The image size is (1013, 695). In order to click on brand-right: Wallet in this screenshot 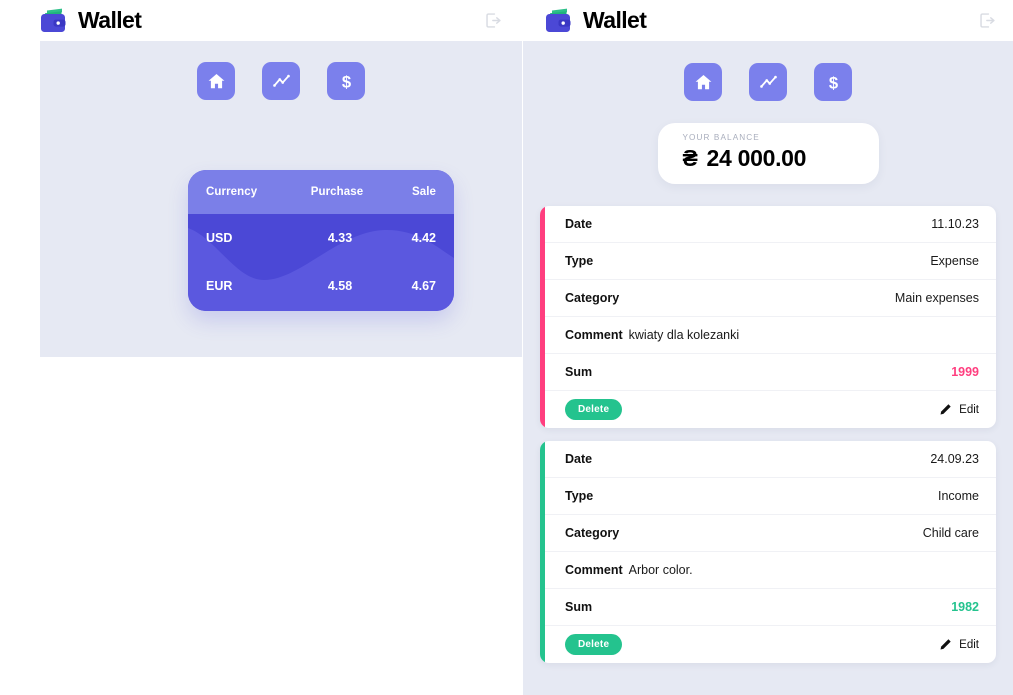, I will do `click(596, 20)`.